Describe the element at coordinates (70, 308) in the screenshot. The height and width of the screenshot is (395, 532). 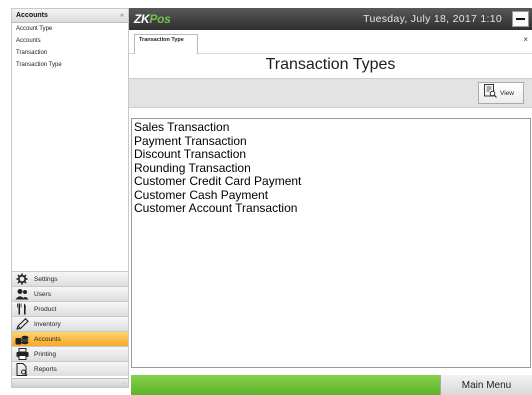
I see `module-product: Product` at that location.